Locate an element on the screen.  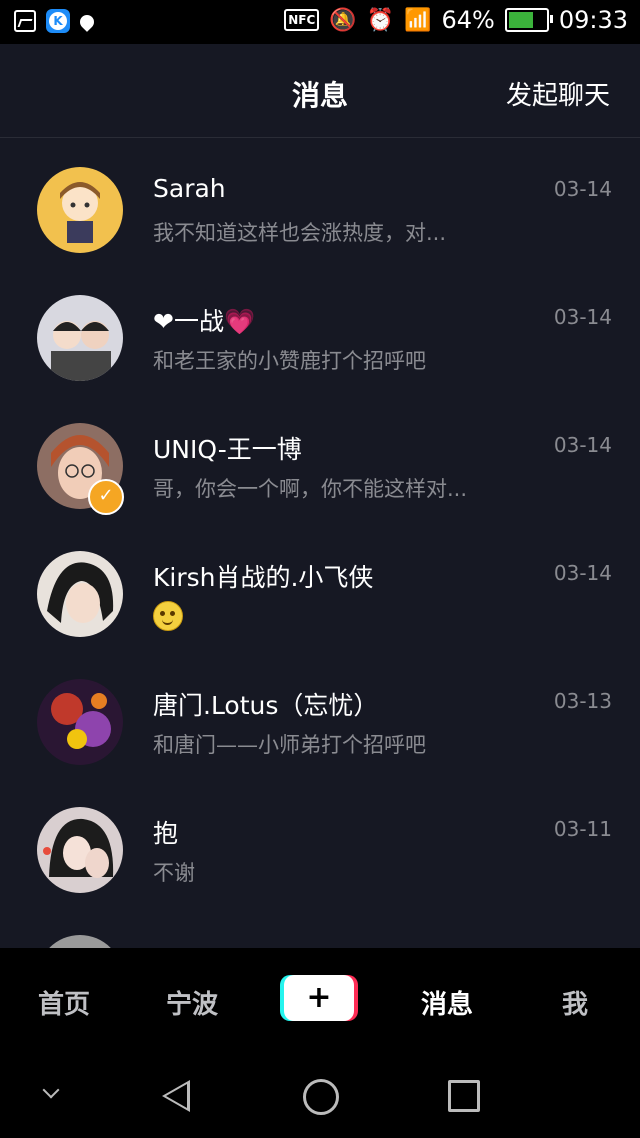
conversation-item: Sarah 我不知道这样也会涨热度，对... 03-14 is located at coordinates (320, 202).